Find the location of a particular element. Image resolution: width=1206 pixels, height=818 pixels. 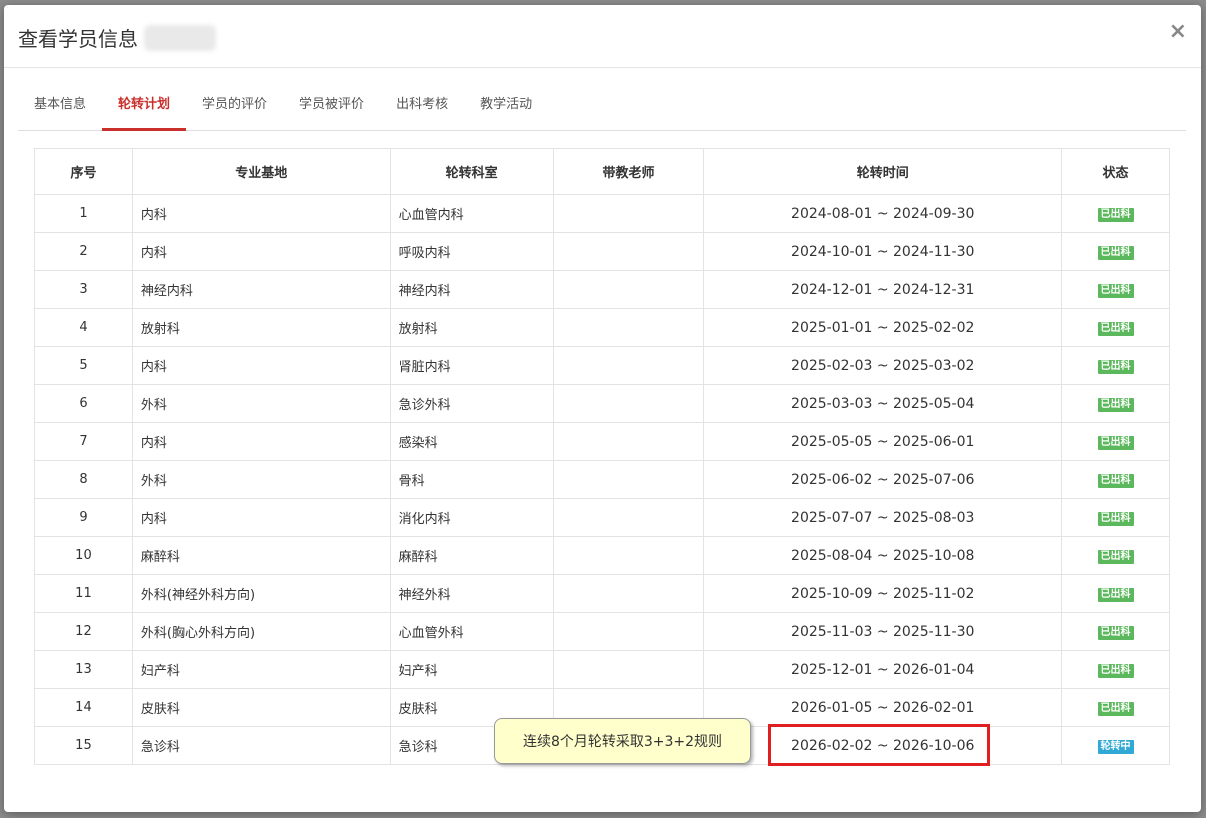

cell-rotation-time: 2025-12-01 ~ 2026-01-04 is located at coordinates (883, 669).